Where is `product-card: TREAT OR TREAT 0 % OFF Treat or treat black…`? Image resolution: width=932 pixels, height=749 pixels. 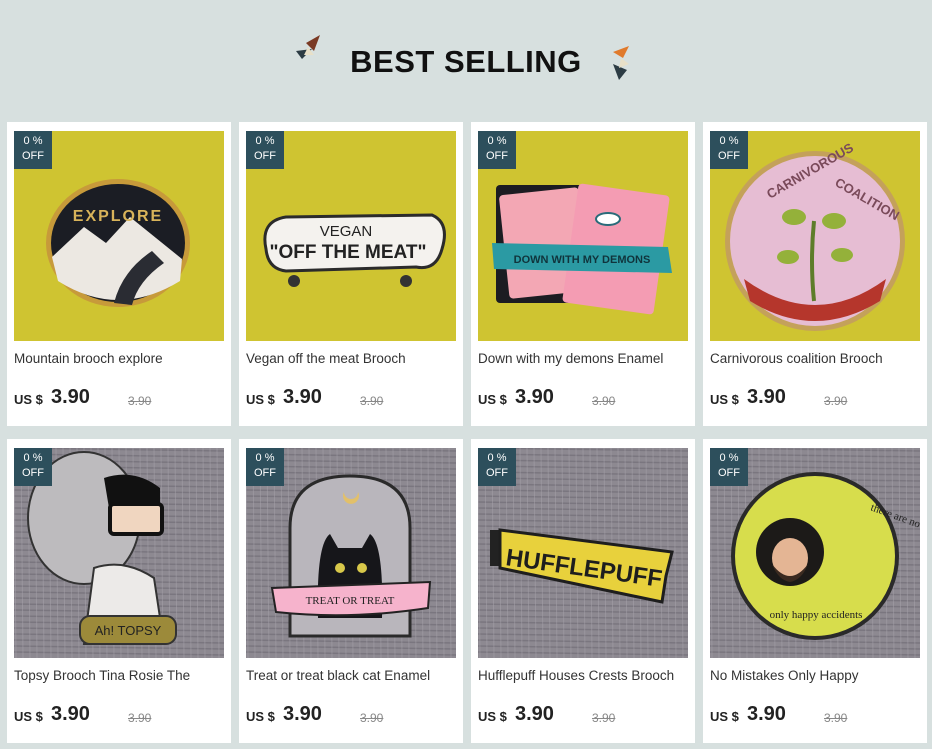 product-card: TREAT OR TREAT 0 % OFF Treat or treat black… is located at coordinates (351, 591).